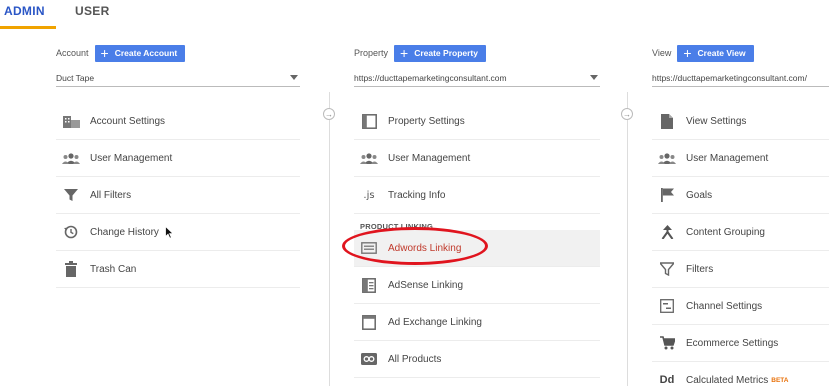 The image size is (829, 386). Describe the element at coordinates (369, 359) in the screenshot. I see `link-icon` at that location.